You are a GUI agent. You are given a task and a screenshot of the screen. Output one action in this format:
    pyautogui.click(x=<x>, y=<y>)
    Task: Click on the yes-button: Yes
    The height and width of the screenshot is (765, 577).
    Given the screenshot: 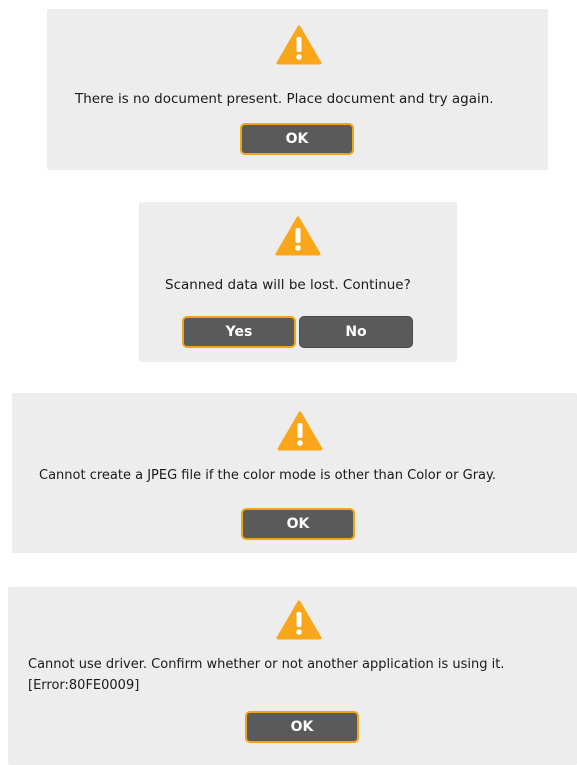 What is the action you would take?
    pyautogui.click(x=239, y=332)
    